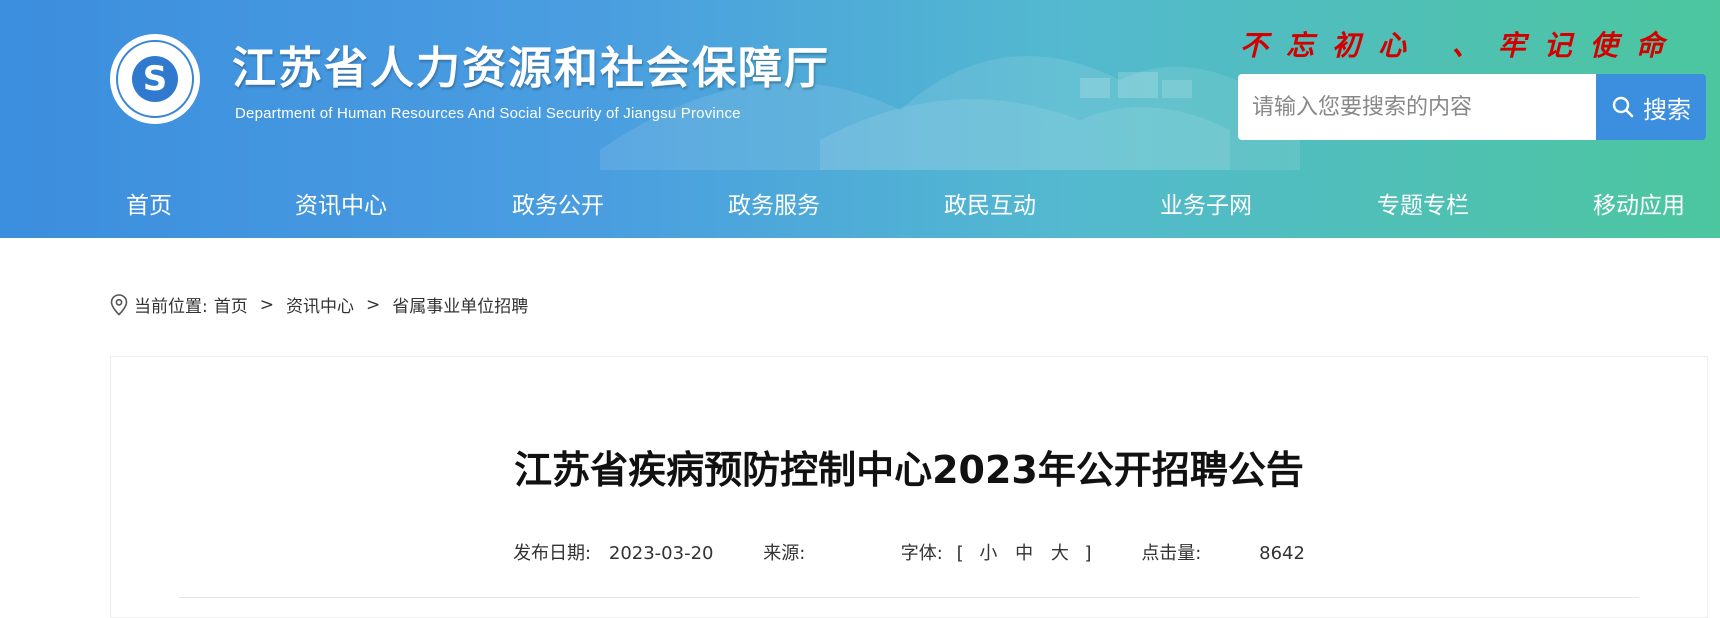 This screenshot has height=618, width=1720. I want to click on nav-item-gov-open: 政务公开, so click(558, 203).